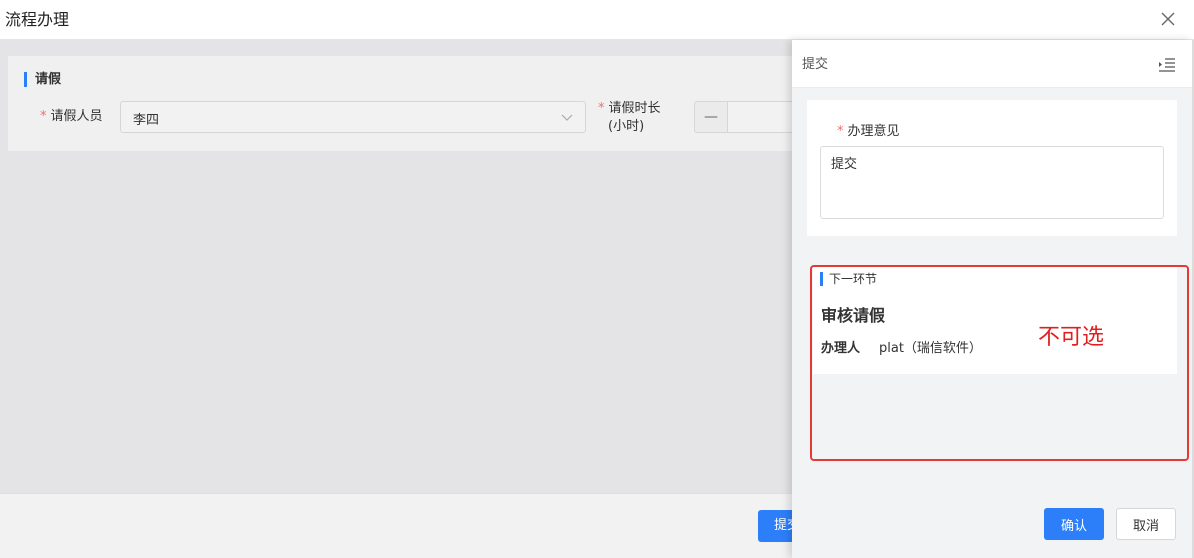  I want to click on duration-input, so click(759, 117).